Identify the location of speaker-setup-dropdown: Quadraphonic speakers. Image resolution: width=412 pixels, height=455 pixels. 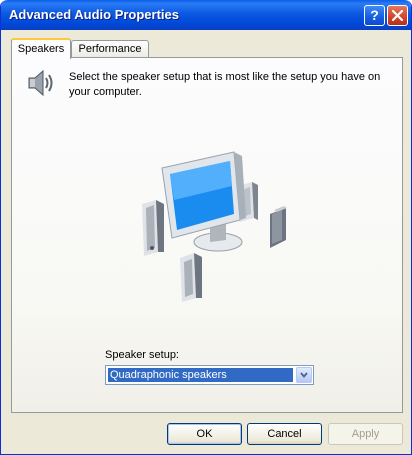
(209, 375).